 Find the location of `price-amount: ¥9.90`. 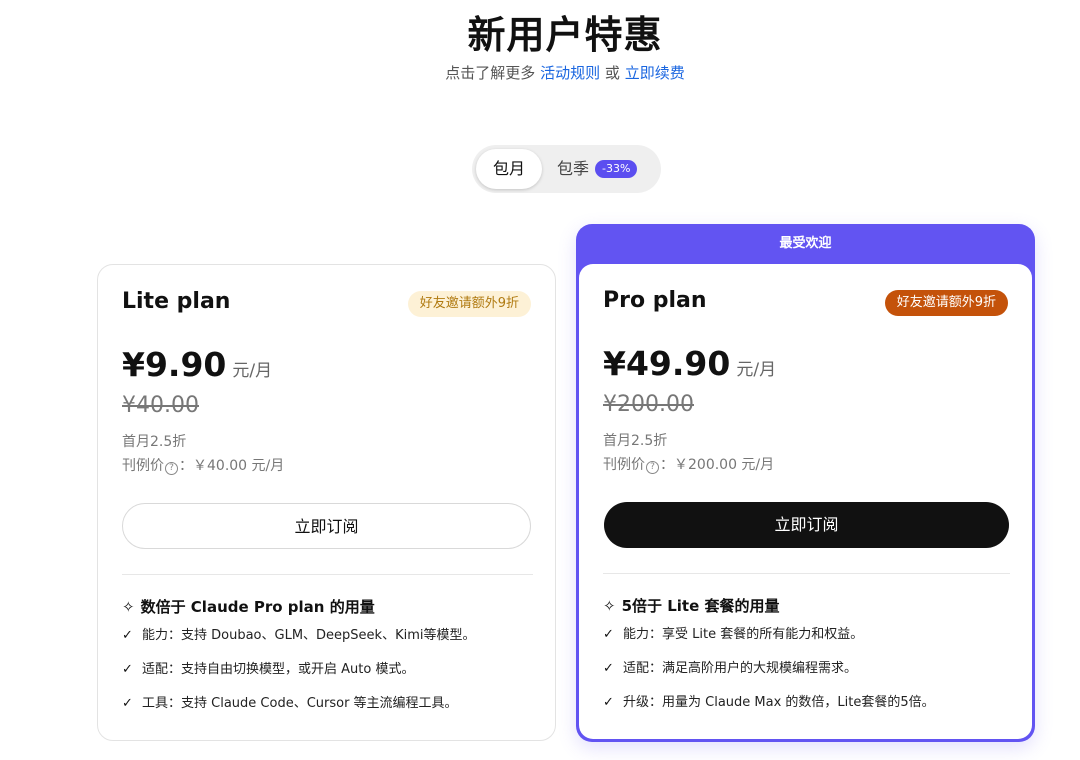

price-amount: ¥9.90 is located at coordinates (174, 364).